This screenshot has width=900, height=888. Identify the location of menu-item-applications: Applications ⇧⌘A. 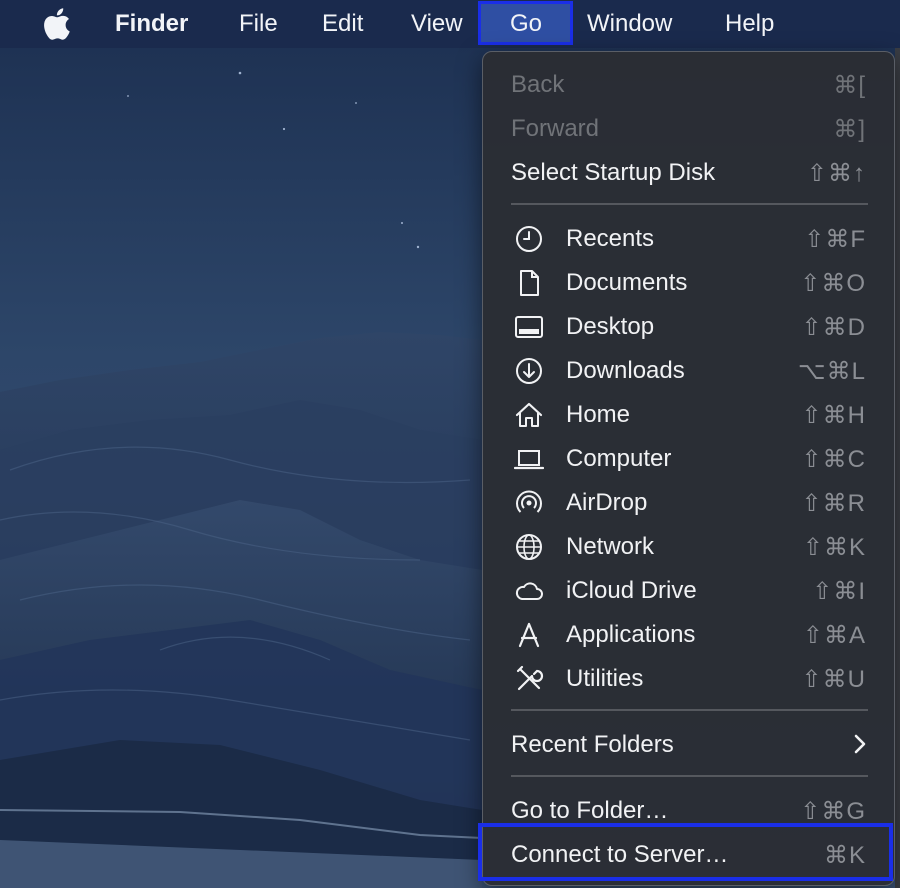
(688, 634).